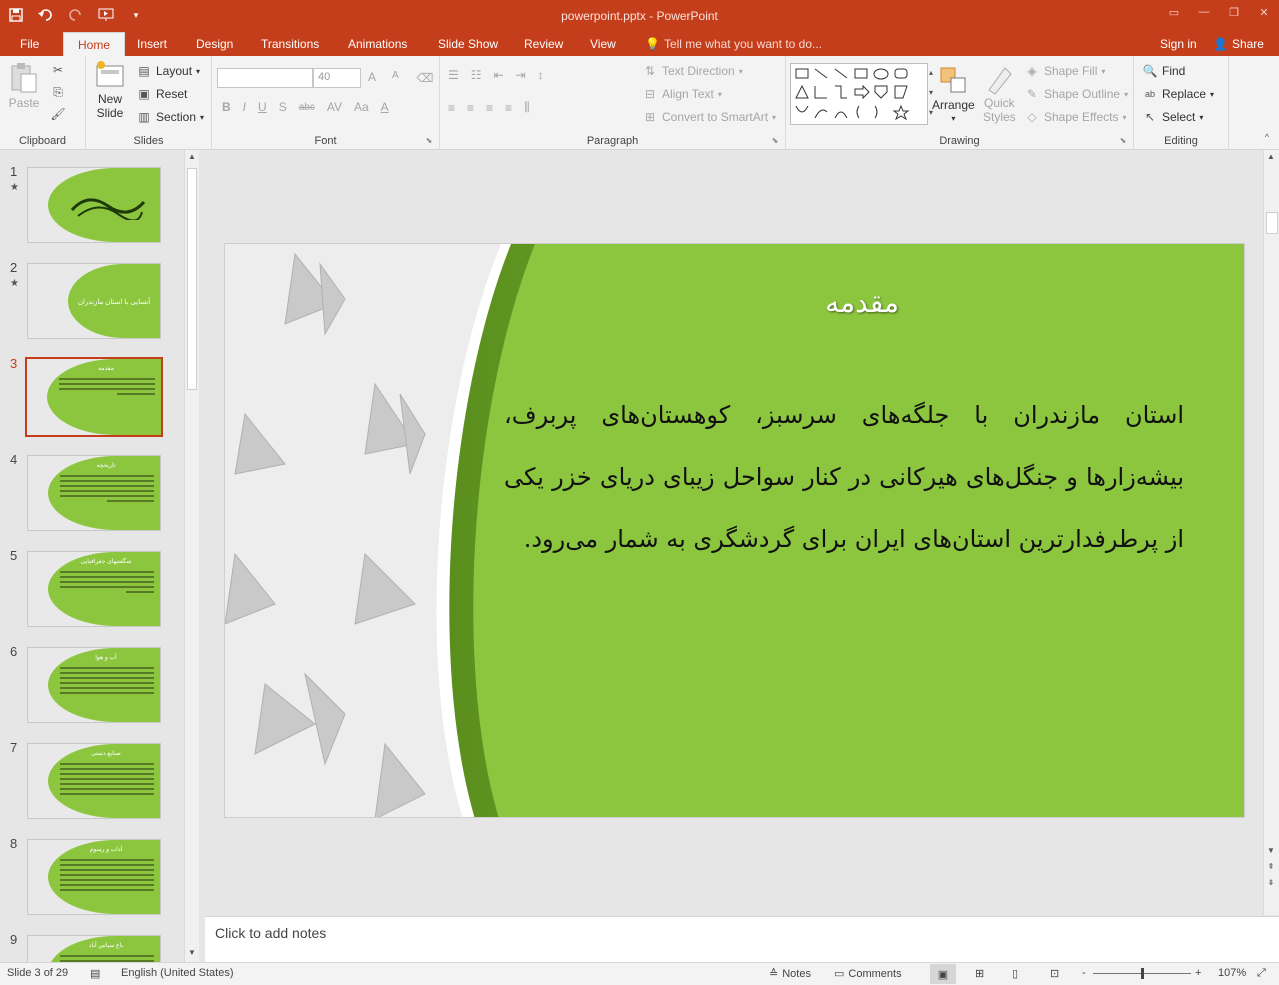  Describe the element at coordinates (307, 107) in the screenshot. I see `strikethrough-button: abc` at that location.